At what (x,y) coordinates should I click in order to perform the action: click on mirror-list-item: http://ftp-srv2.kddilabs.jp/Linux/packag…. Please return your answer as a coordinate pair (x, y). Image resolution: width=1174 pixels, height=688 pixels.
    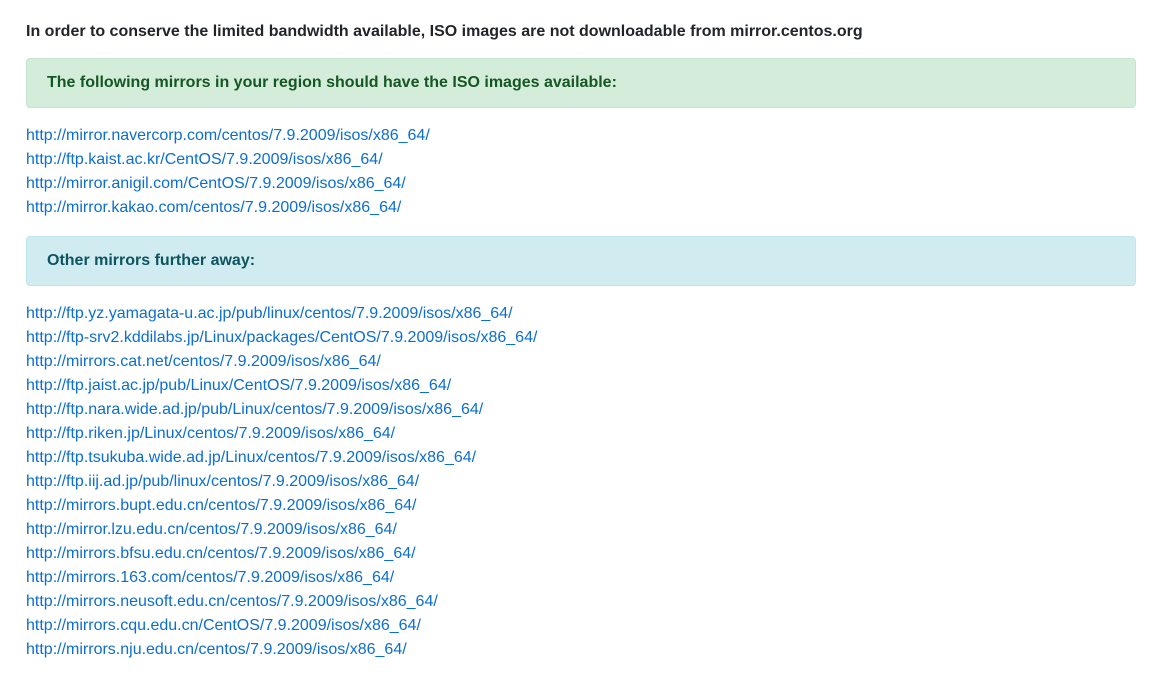
    Looking at the image, I should click on (581, 338).